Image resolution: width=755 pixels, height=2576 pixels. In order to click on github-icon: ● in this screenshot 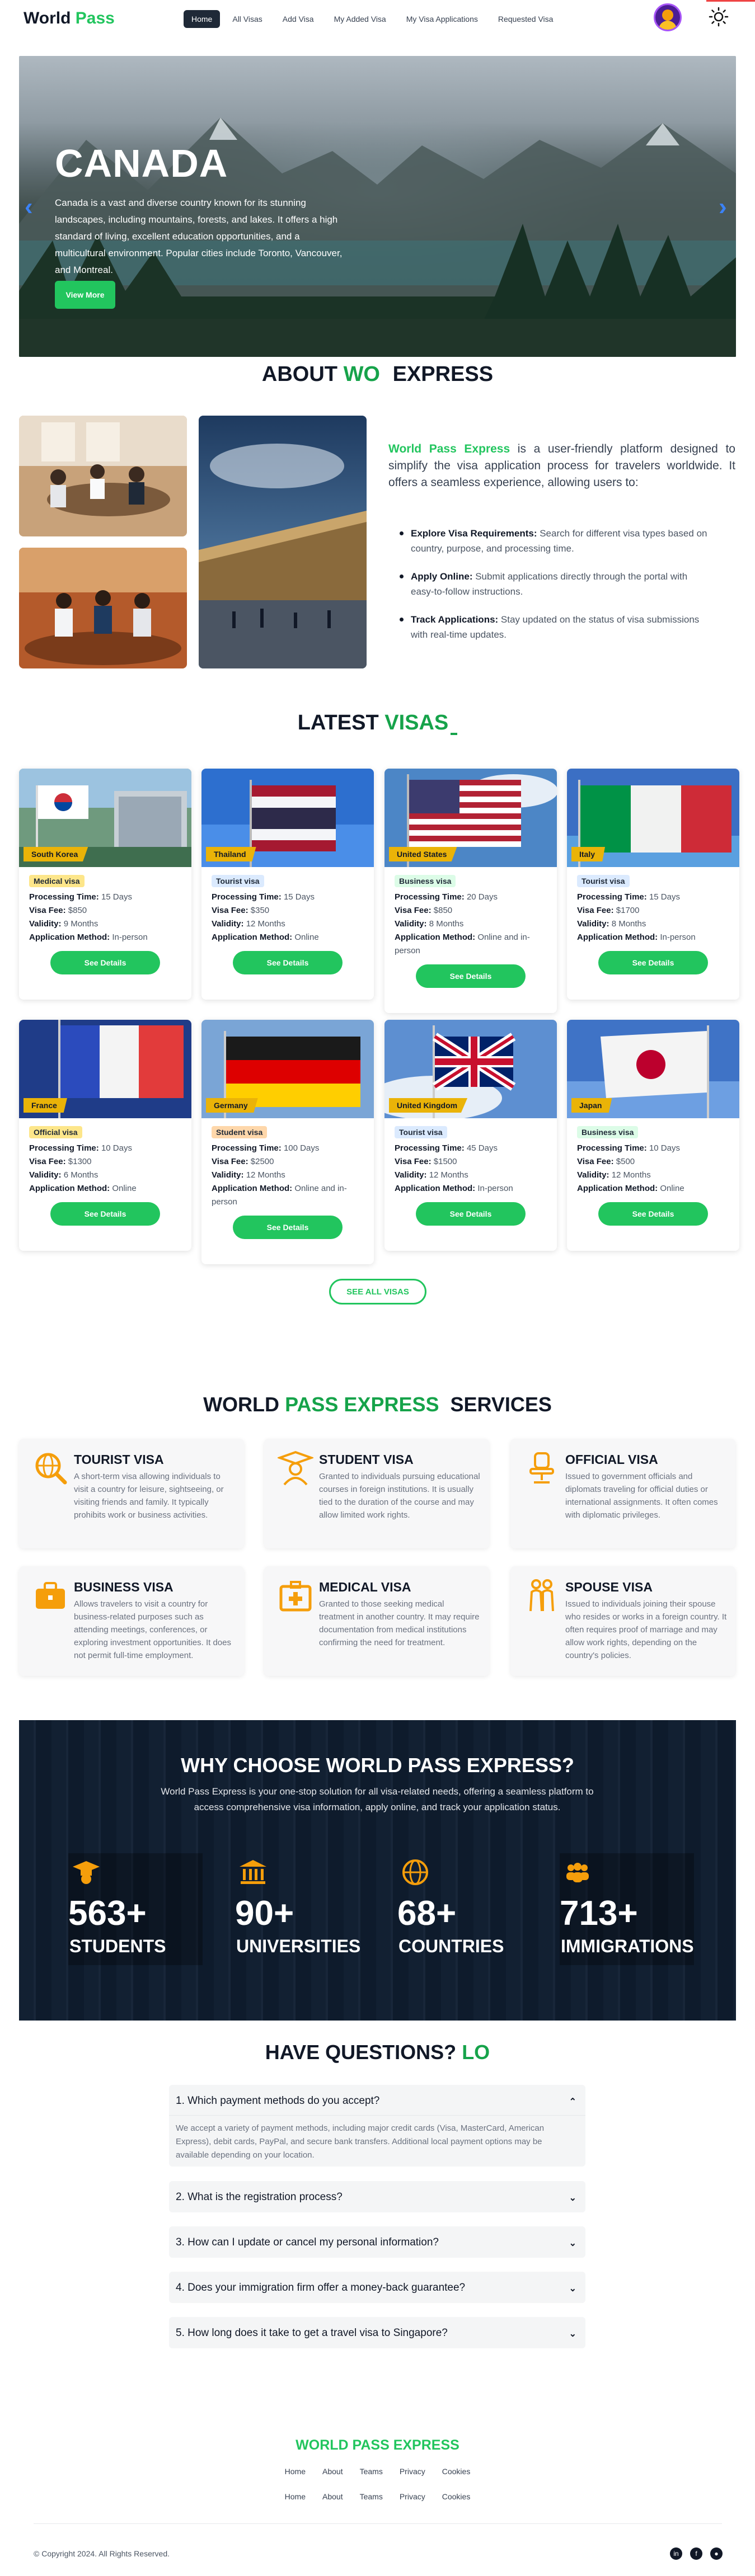, I will do `click(716, 2553)`.